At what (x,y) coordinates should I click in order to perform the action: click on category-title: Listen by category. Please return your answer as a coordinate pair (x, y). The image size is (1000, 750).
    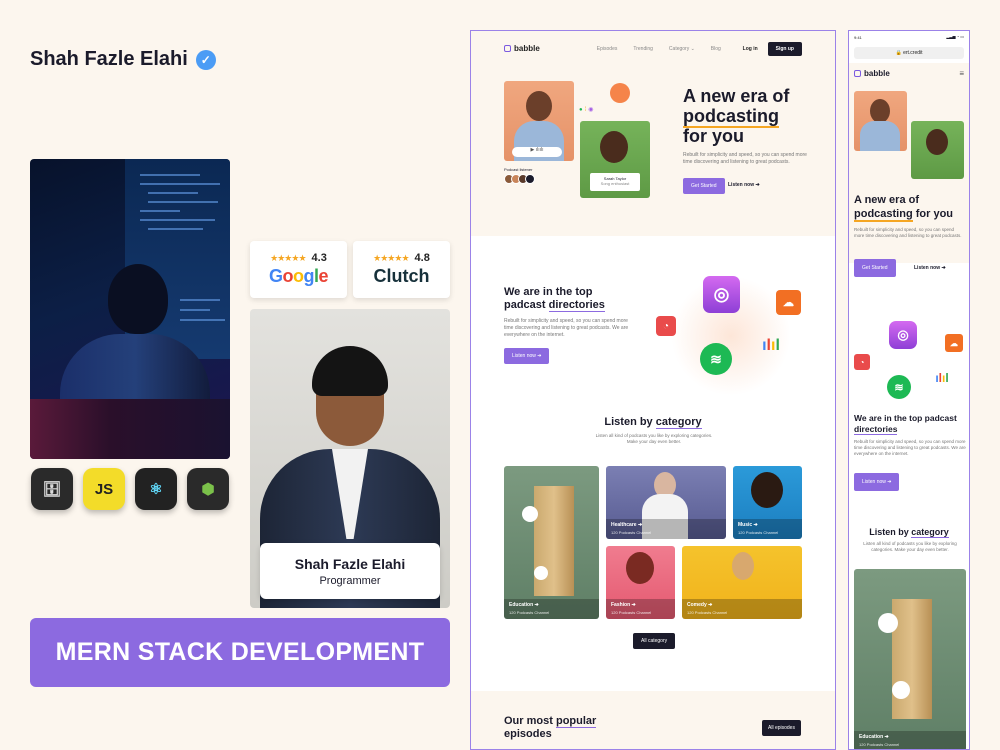
    Looking at the image, I should click on (653, 422).